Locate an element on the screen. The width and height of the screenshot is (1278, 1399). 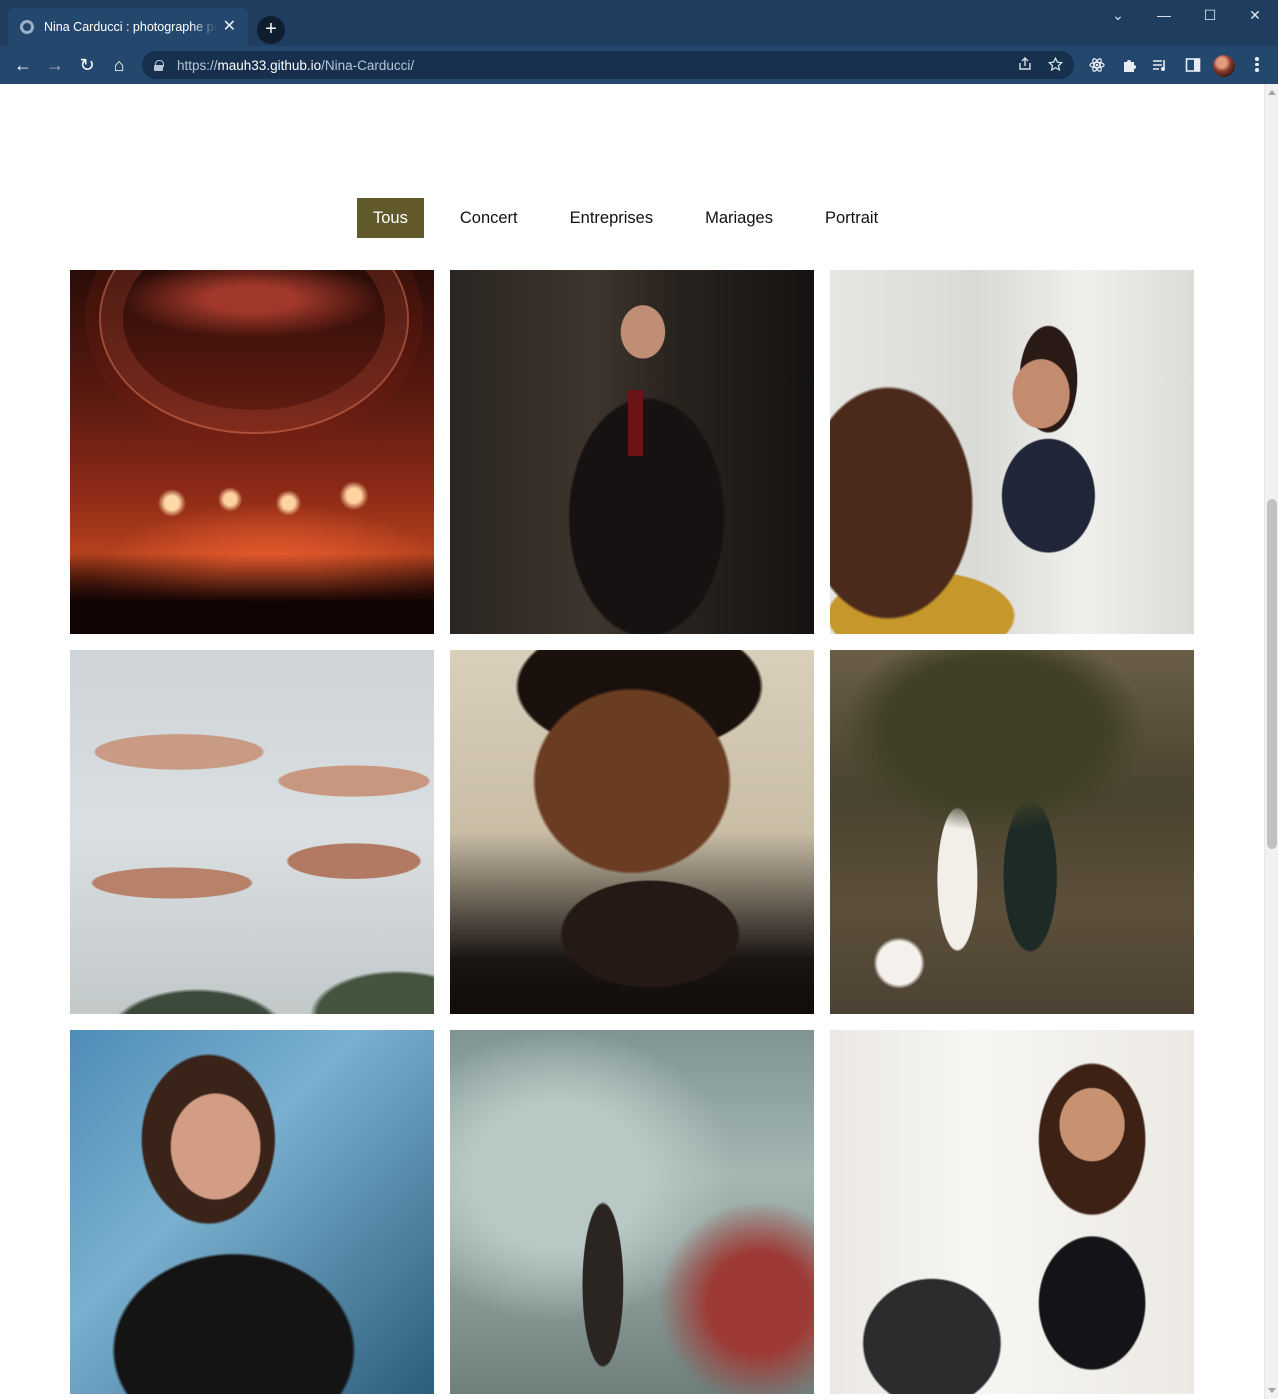
side-panel-icon is located at coordinates (1193, 67).